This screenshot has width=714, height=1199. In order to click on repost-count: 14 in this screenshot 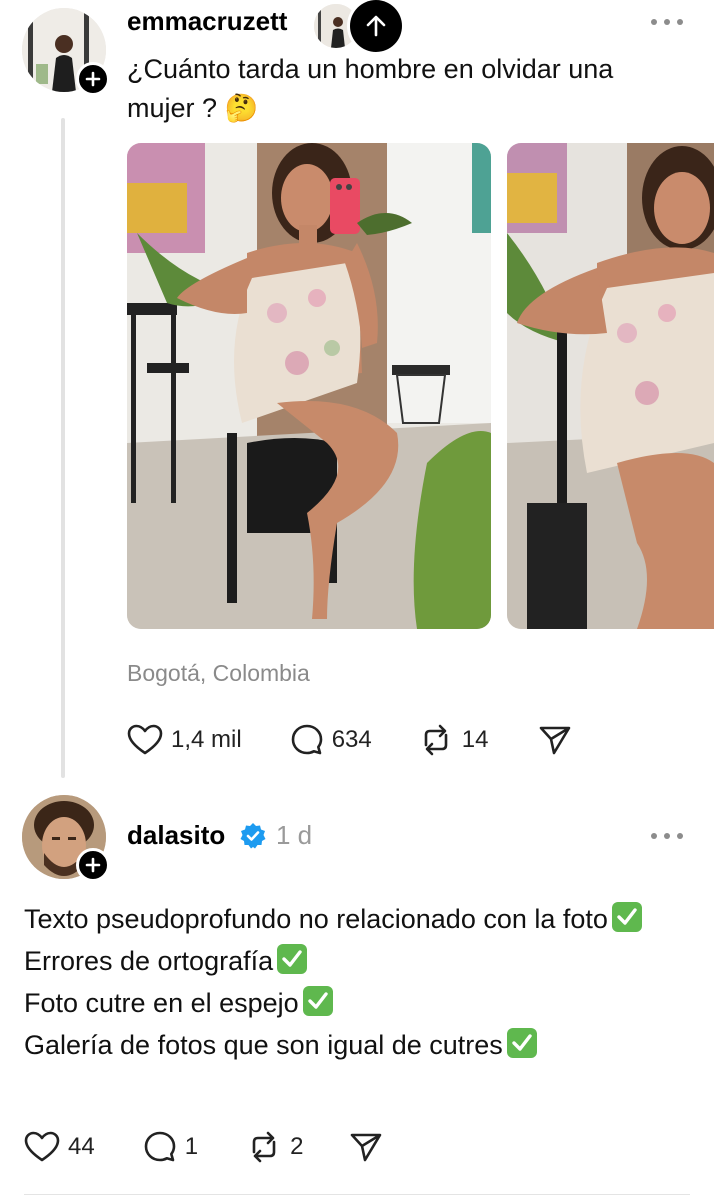, I will do `click(475, 739)`.